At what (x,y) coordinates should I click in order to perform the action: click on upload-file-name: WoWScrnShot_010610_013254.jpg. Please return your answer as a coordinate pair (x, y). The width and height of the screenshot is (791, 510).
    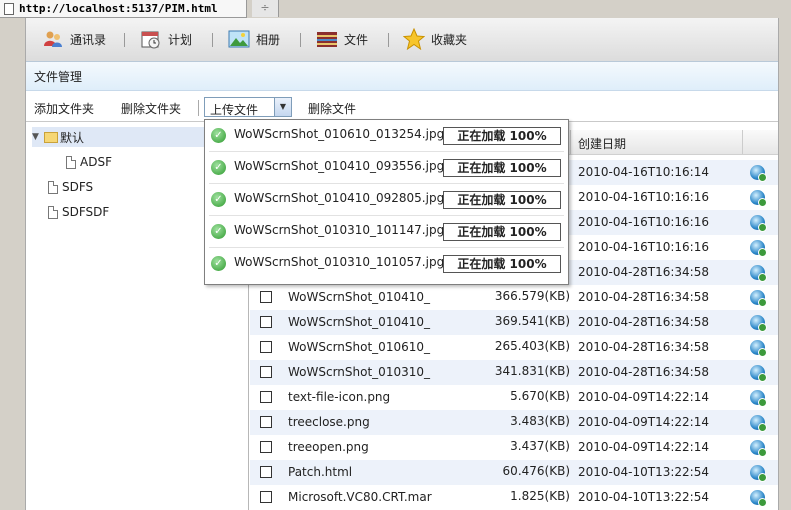
    Looking at the image, I should click on (339, 134).